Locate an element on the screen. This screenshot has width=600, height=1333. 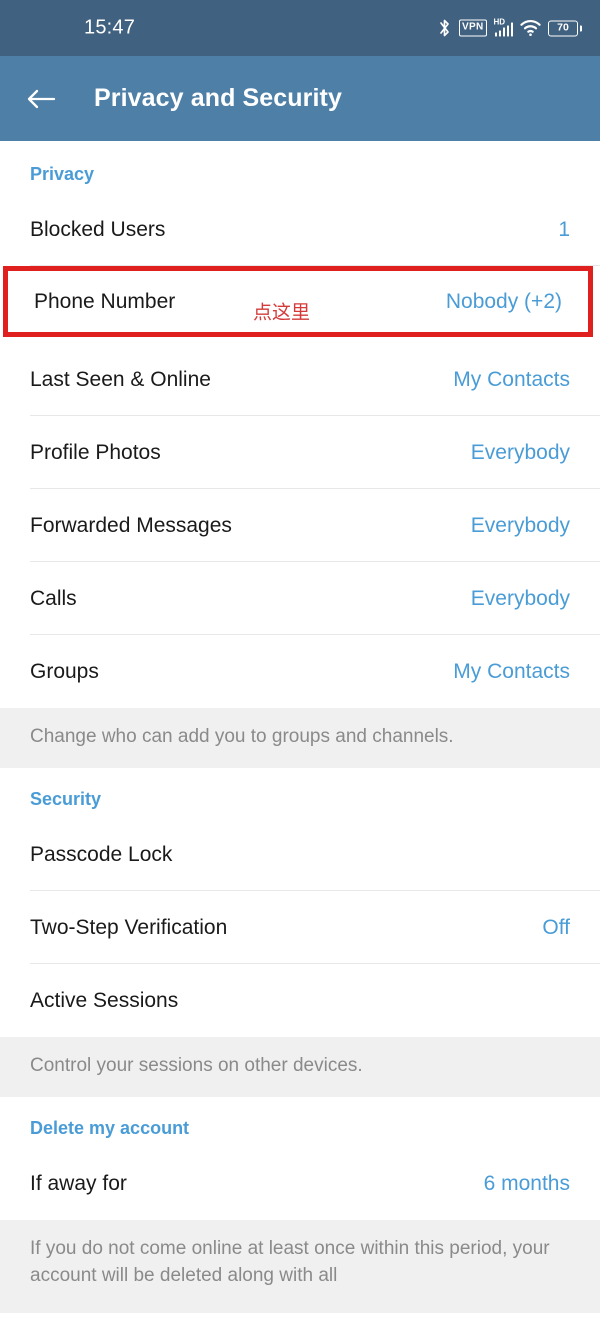
section-header-delete-account: Delete my account is located at coordinates (110, 1128).